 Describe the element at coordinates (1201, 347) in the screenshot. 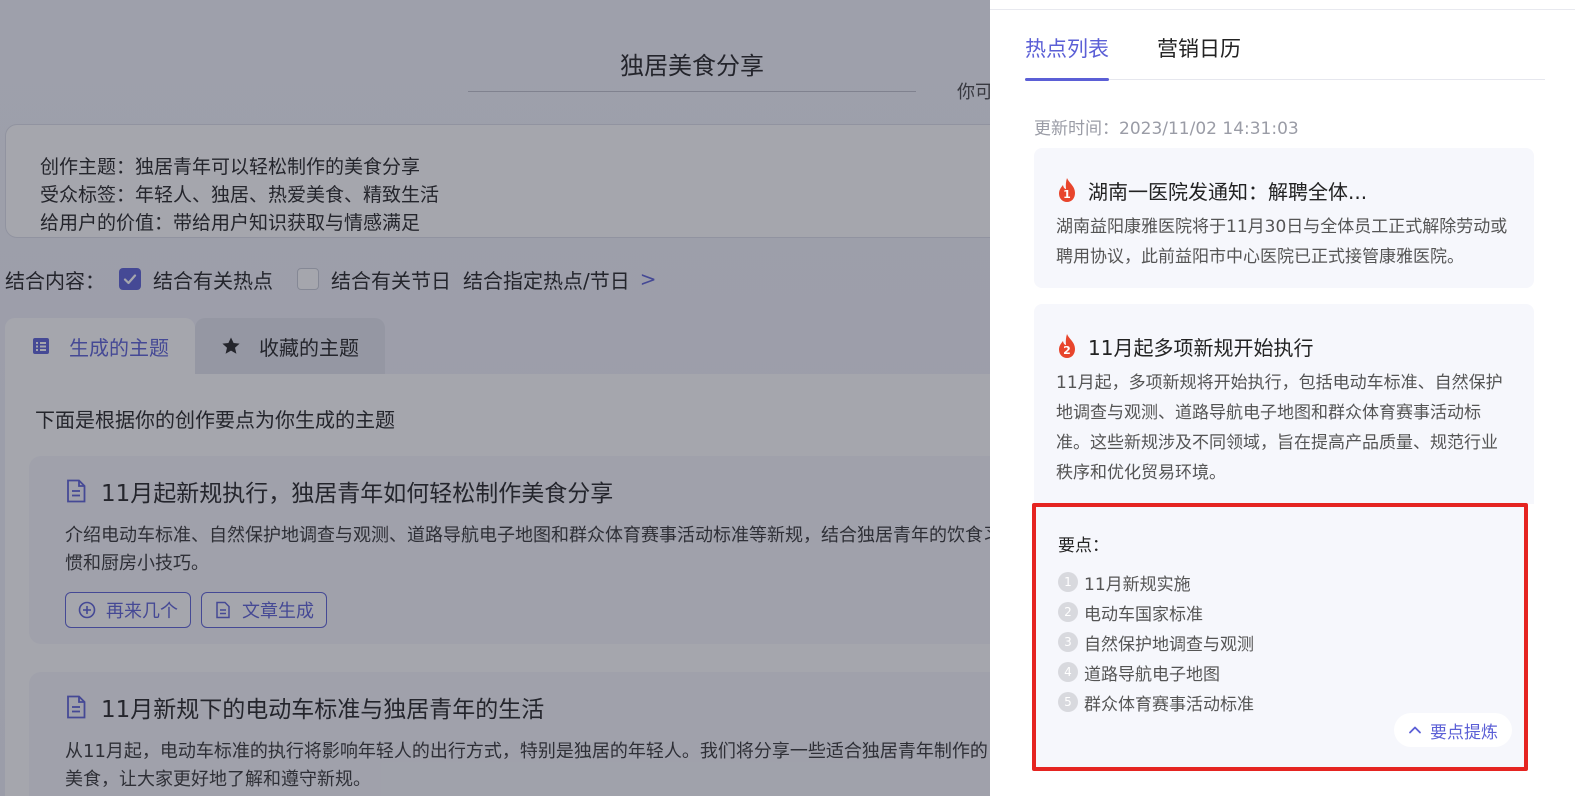

I see `hot-topic-title: 11月起多项新规开始执行` at that location.